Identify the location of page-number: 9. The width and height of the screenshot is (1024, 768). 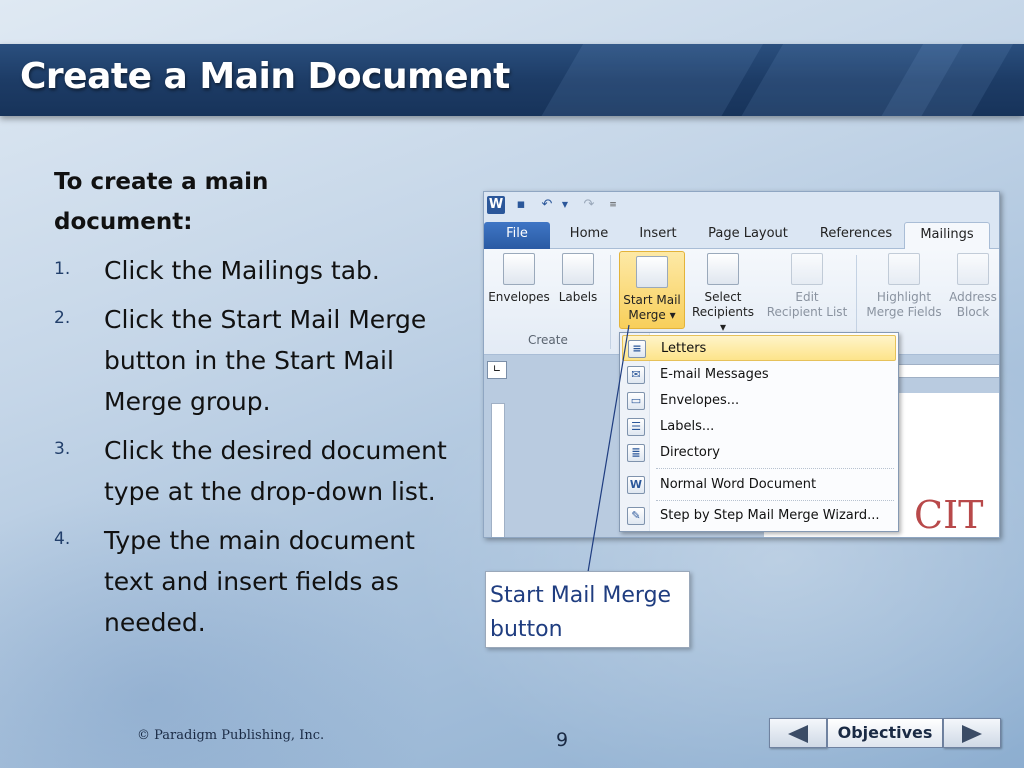
(562, 740).